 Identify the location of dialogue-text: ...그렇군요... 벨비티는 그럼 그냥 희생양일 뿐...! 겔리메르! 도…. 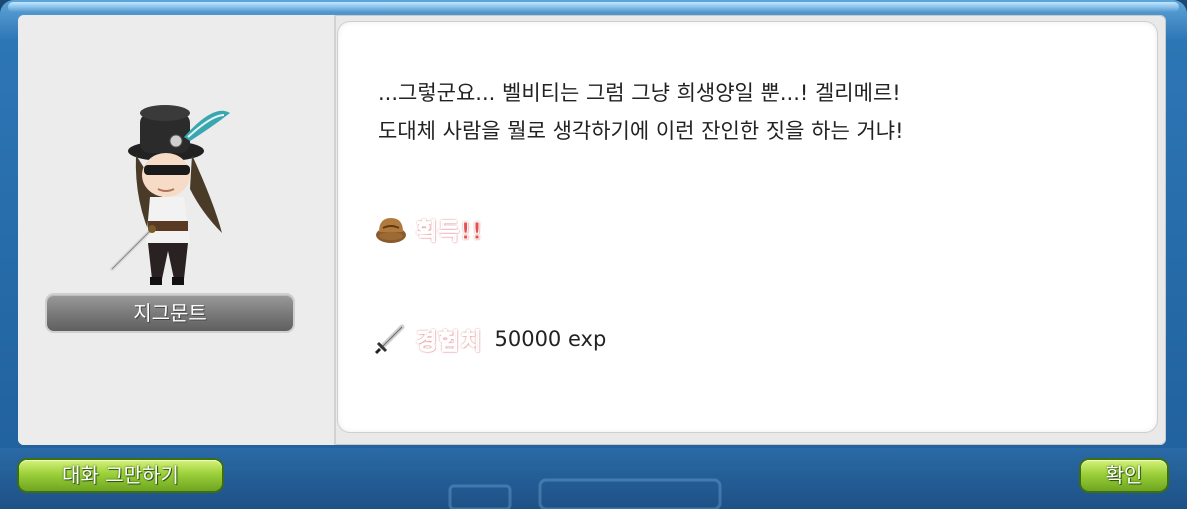
(641, 112).